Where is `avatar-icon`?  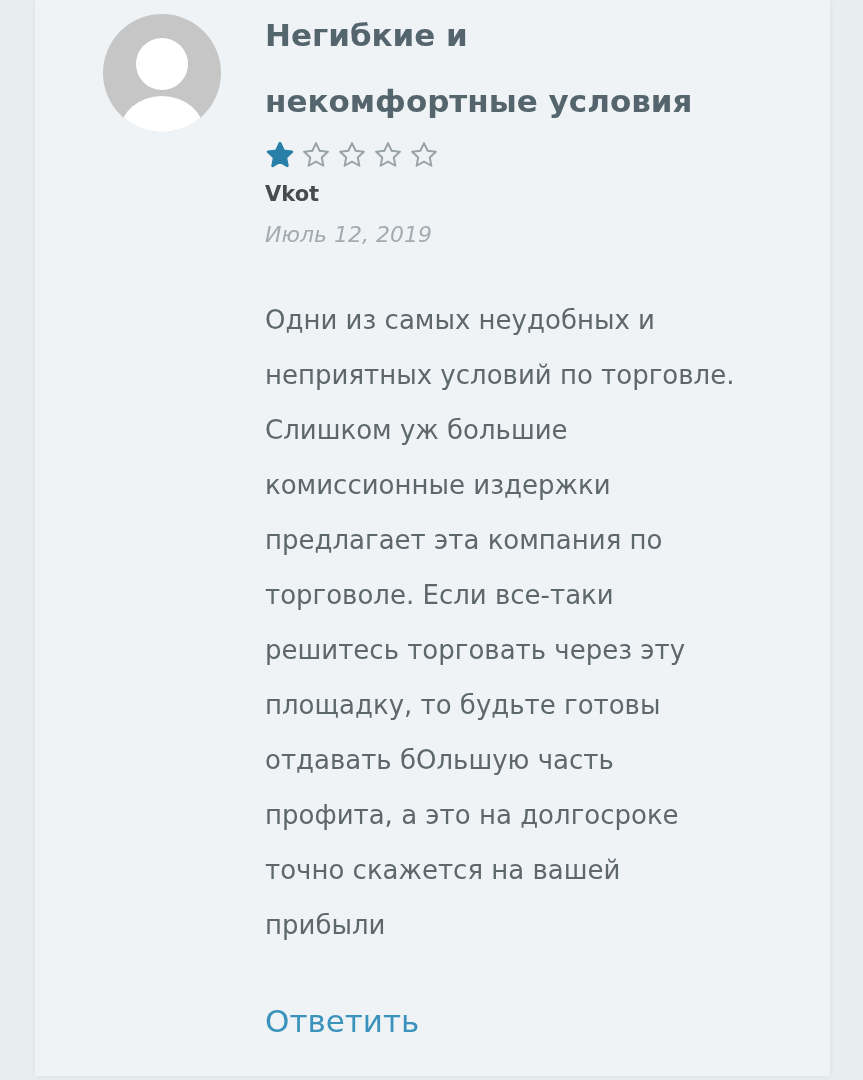
avatar-icon is located at coordinates (162, 73).